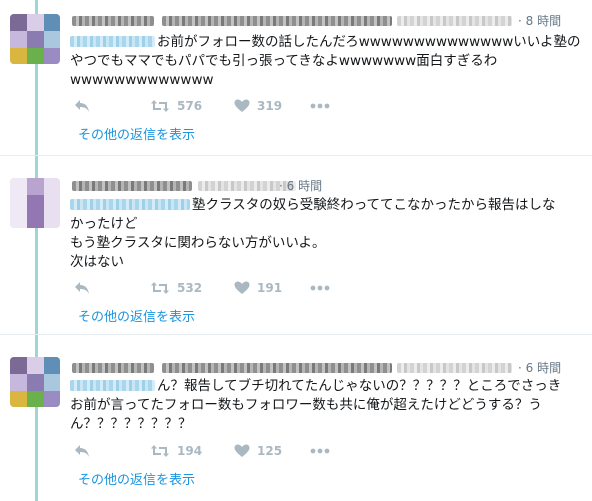 The height and width of the screenshot is (501, 592). I want to click on like-button: 319, so click(258, 106).